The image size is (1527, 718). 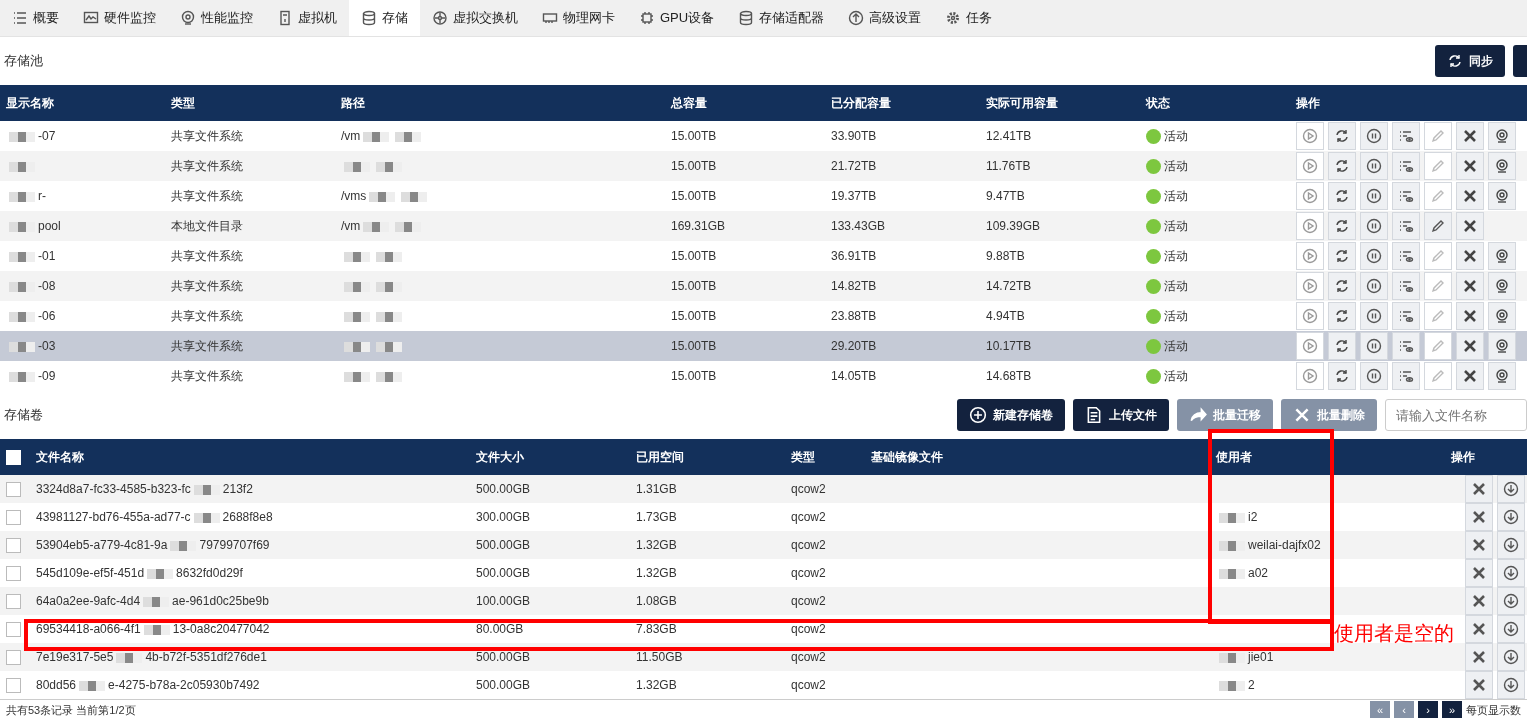 I want to click on nav-tab: 存储, so click(x=384, y=18).